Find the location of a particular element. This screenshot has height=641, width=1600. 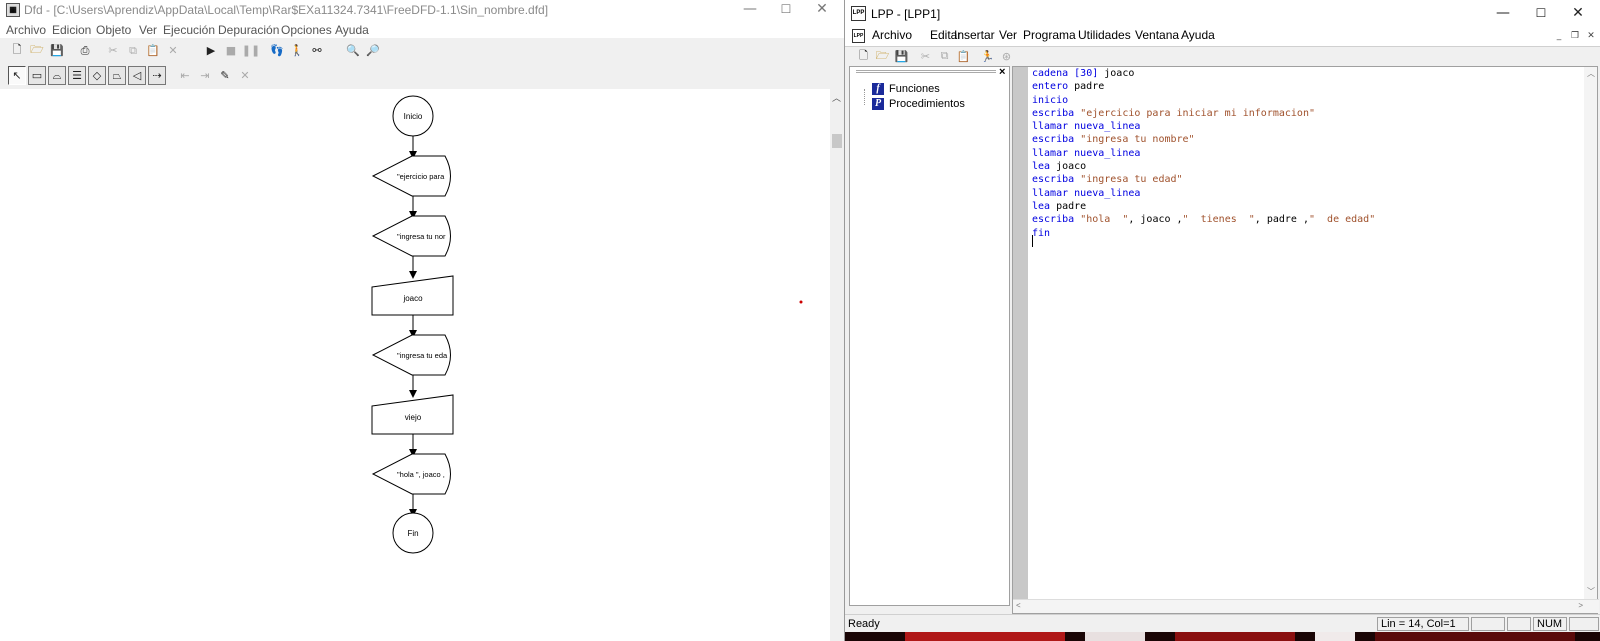

pause-icon: ❚❚ is located at coordinates (251, 50).